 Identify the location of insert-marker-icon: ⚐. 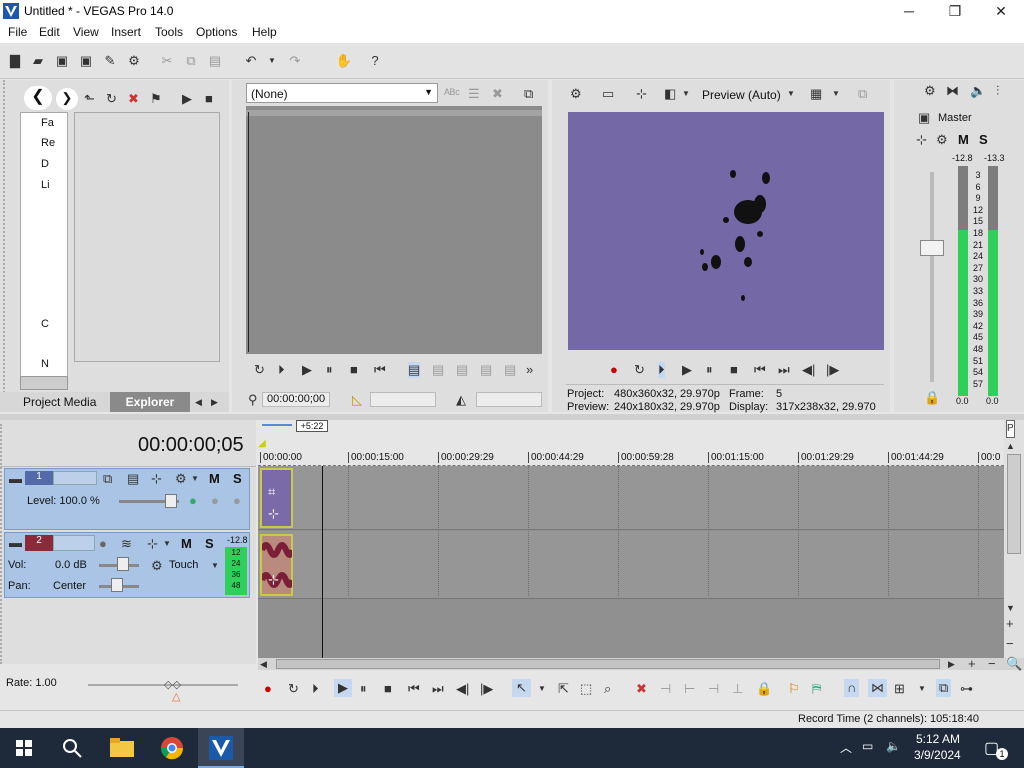
(794, 689).